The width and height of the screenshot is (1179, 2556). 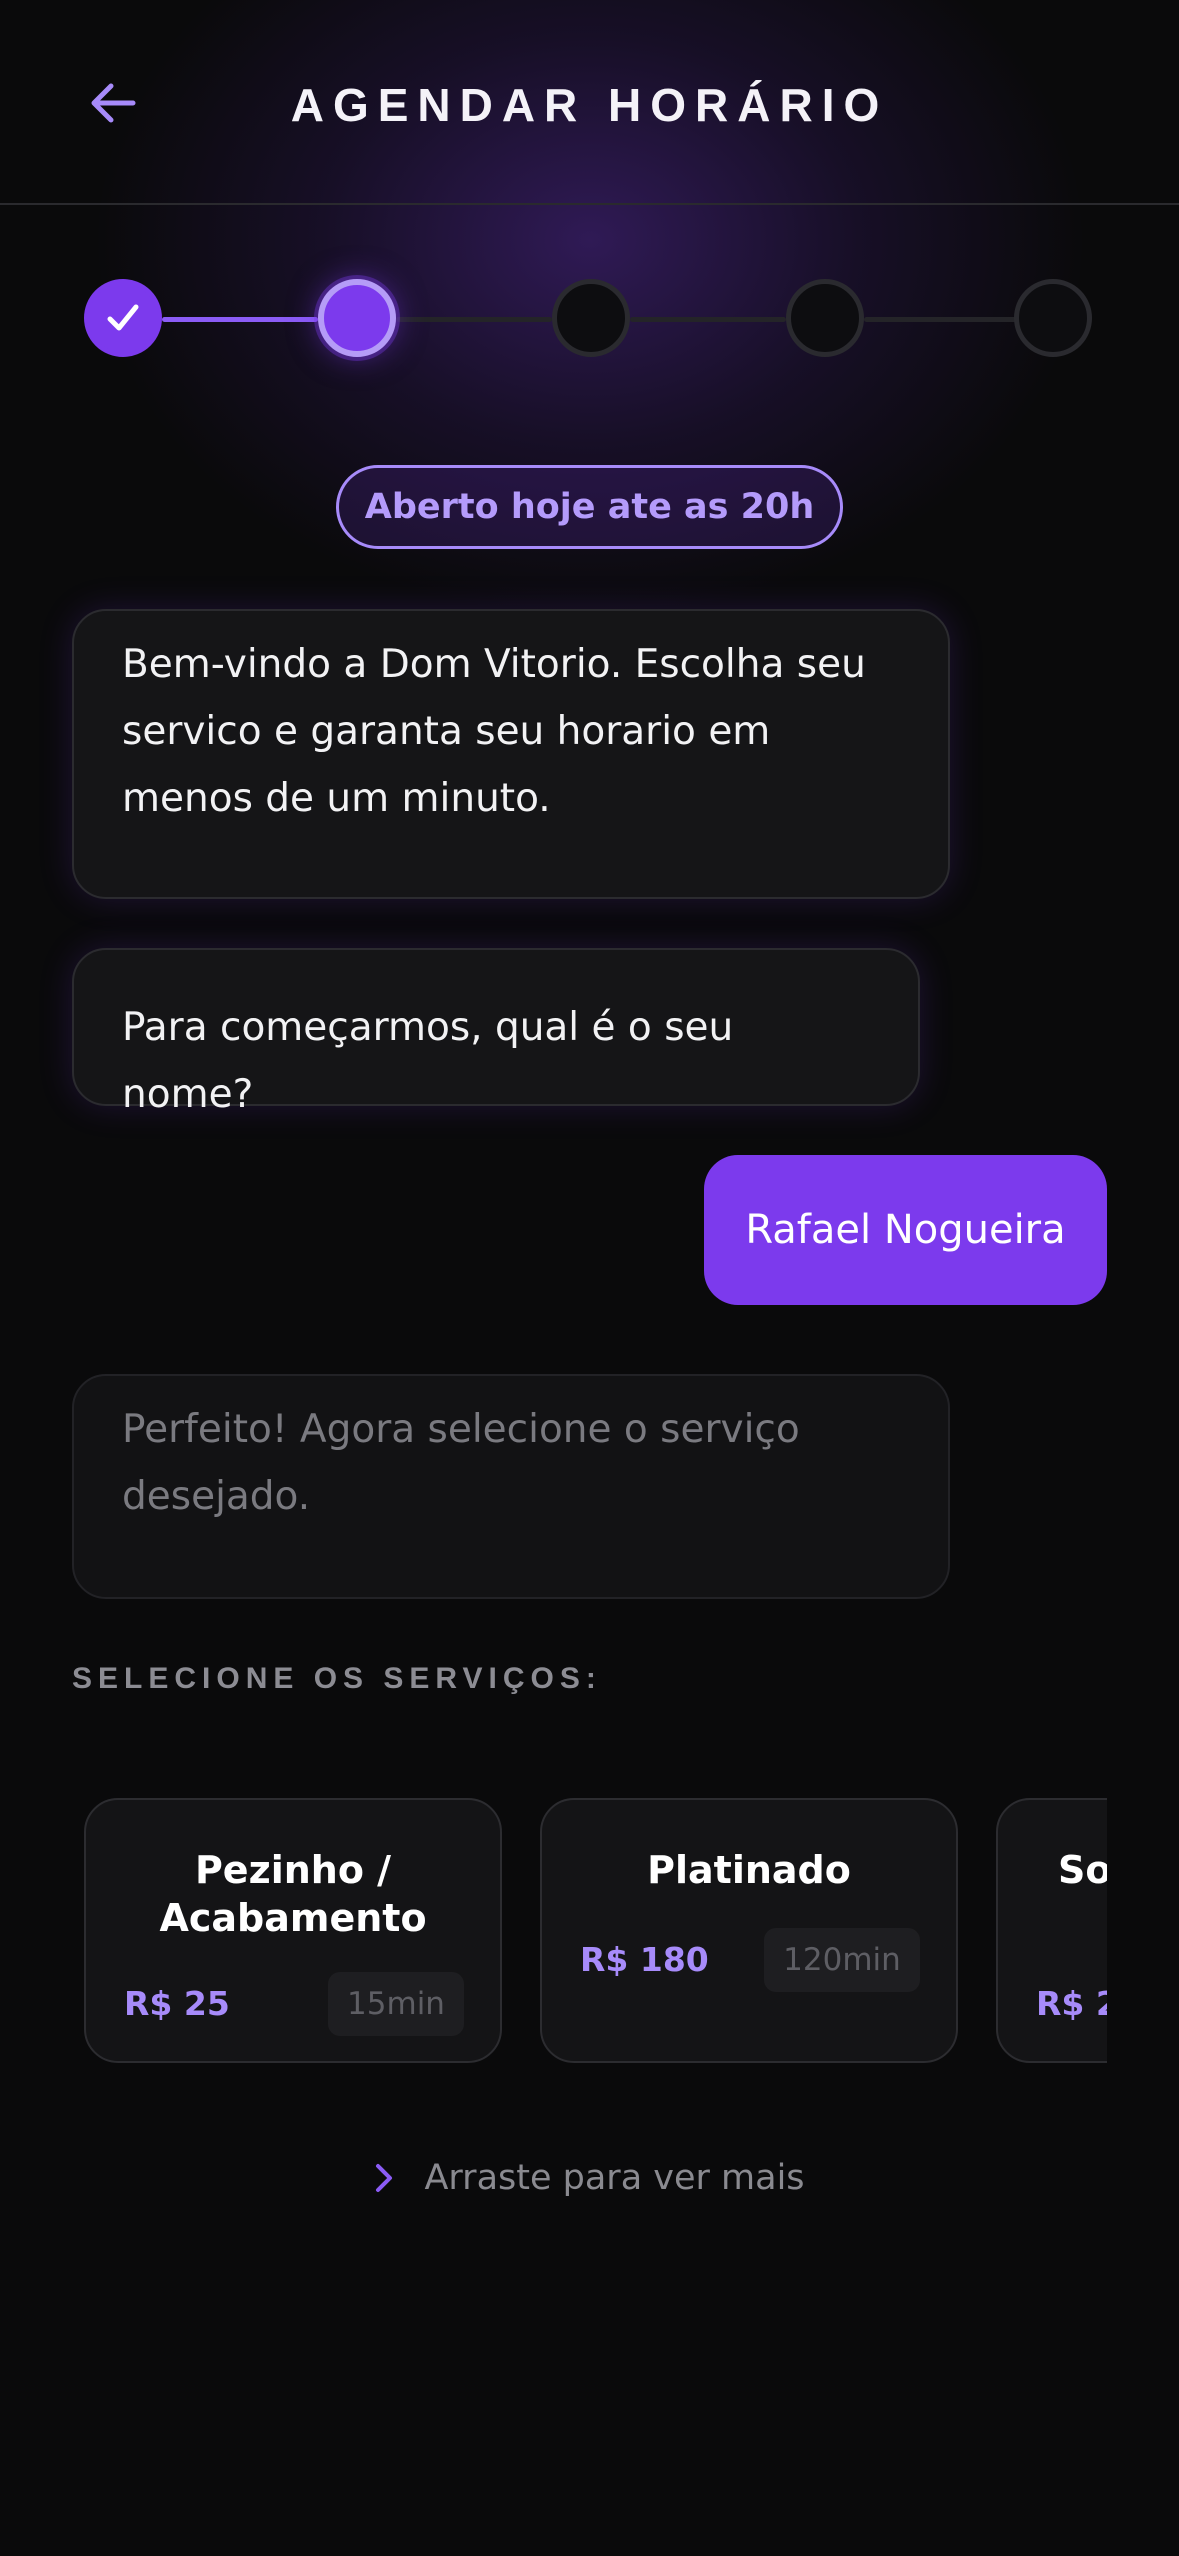 What do you see at coordinates (396, 2004) in the screenshot?
I see `service-duration: 15min` at bounding box center [396, 2004].